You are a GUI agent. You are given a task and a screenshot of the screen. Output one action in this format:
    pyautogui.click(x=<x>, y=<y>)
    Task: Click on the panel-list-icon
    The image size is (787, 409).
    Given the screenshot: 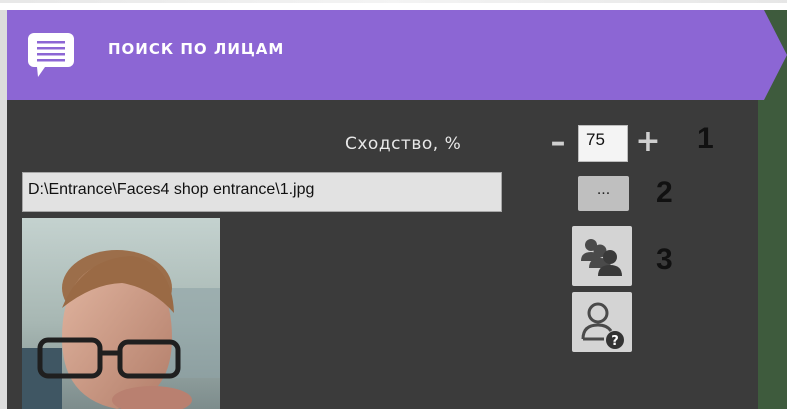 What is the action you would take?
    pyautogui.click(x=51, y=55)
    